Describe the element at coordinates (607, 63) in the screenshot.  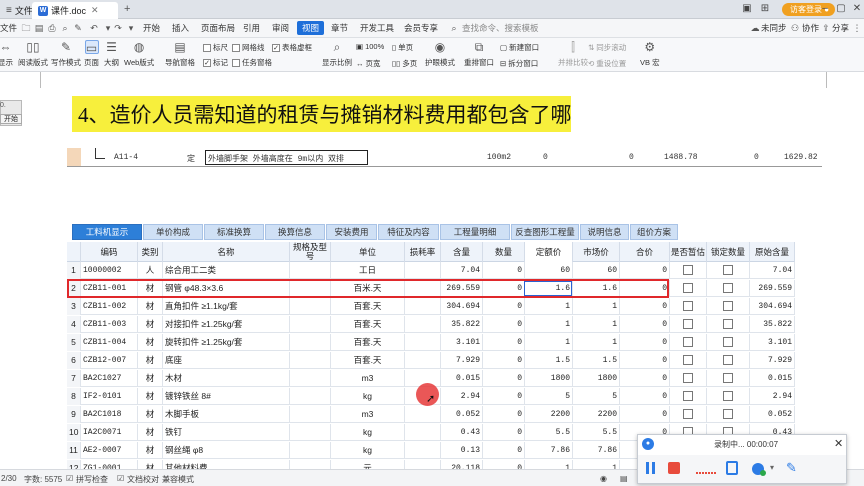
I see `reset-position-button: ⟲ 重设位置` at that location.